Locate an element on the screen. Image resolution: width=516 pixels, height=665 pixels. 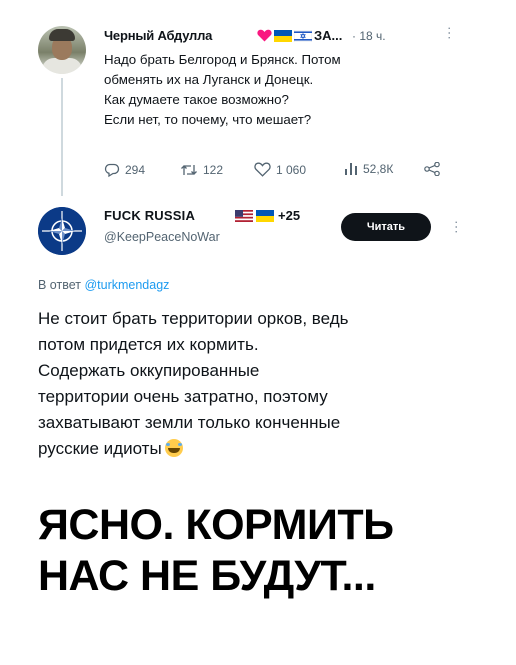
flag-usa-icon is located at coordinates (244, 216).